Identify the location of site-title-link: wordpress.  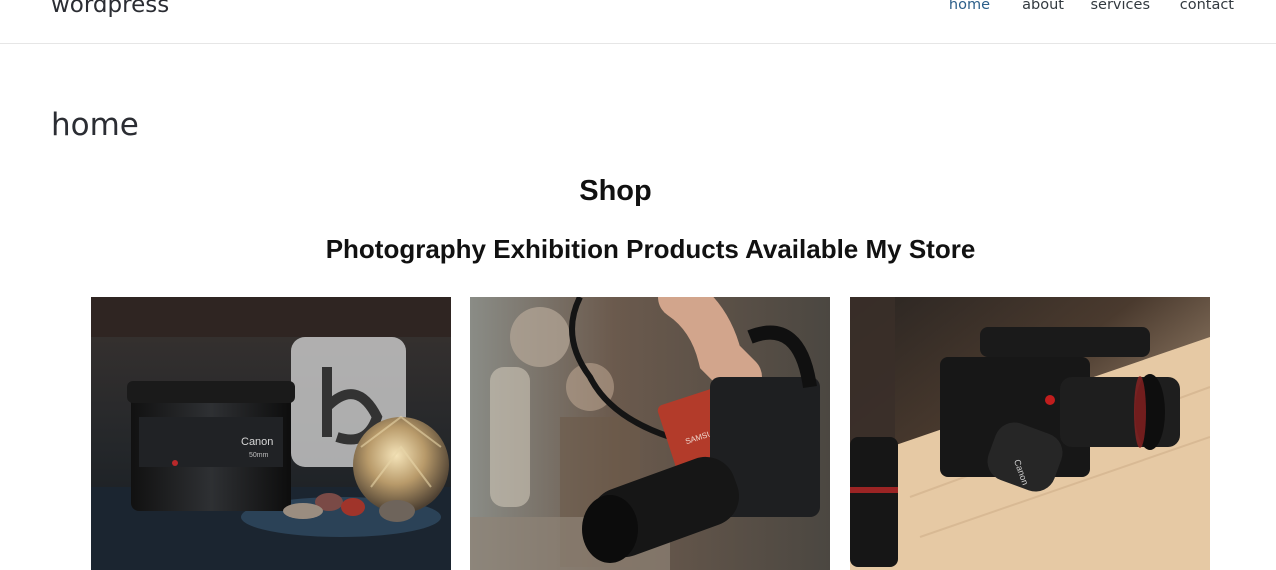
(110, 9).